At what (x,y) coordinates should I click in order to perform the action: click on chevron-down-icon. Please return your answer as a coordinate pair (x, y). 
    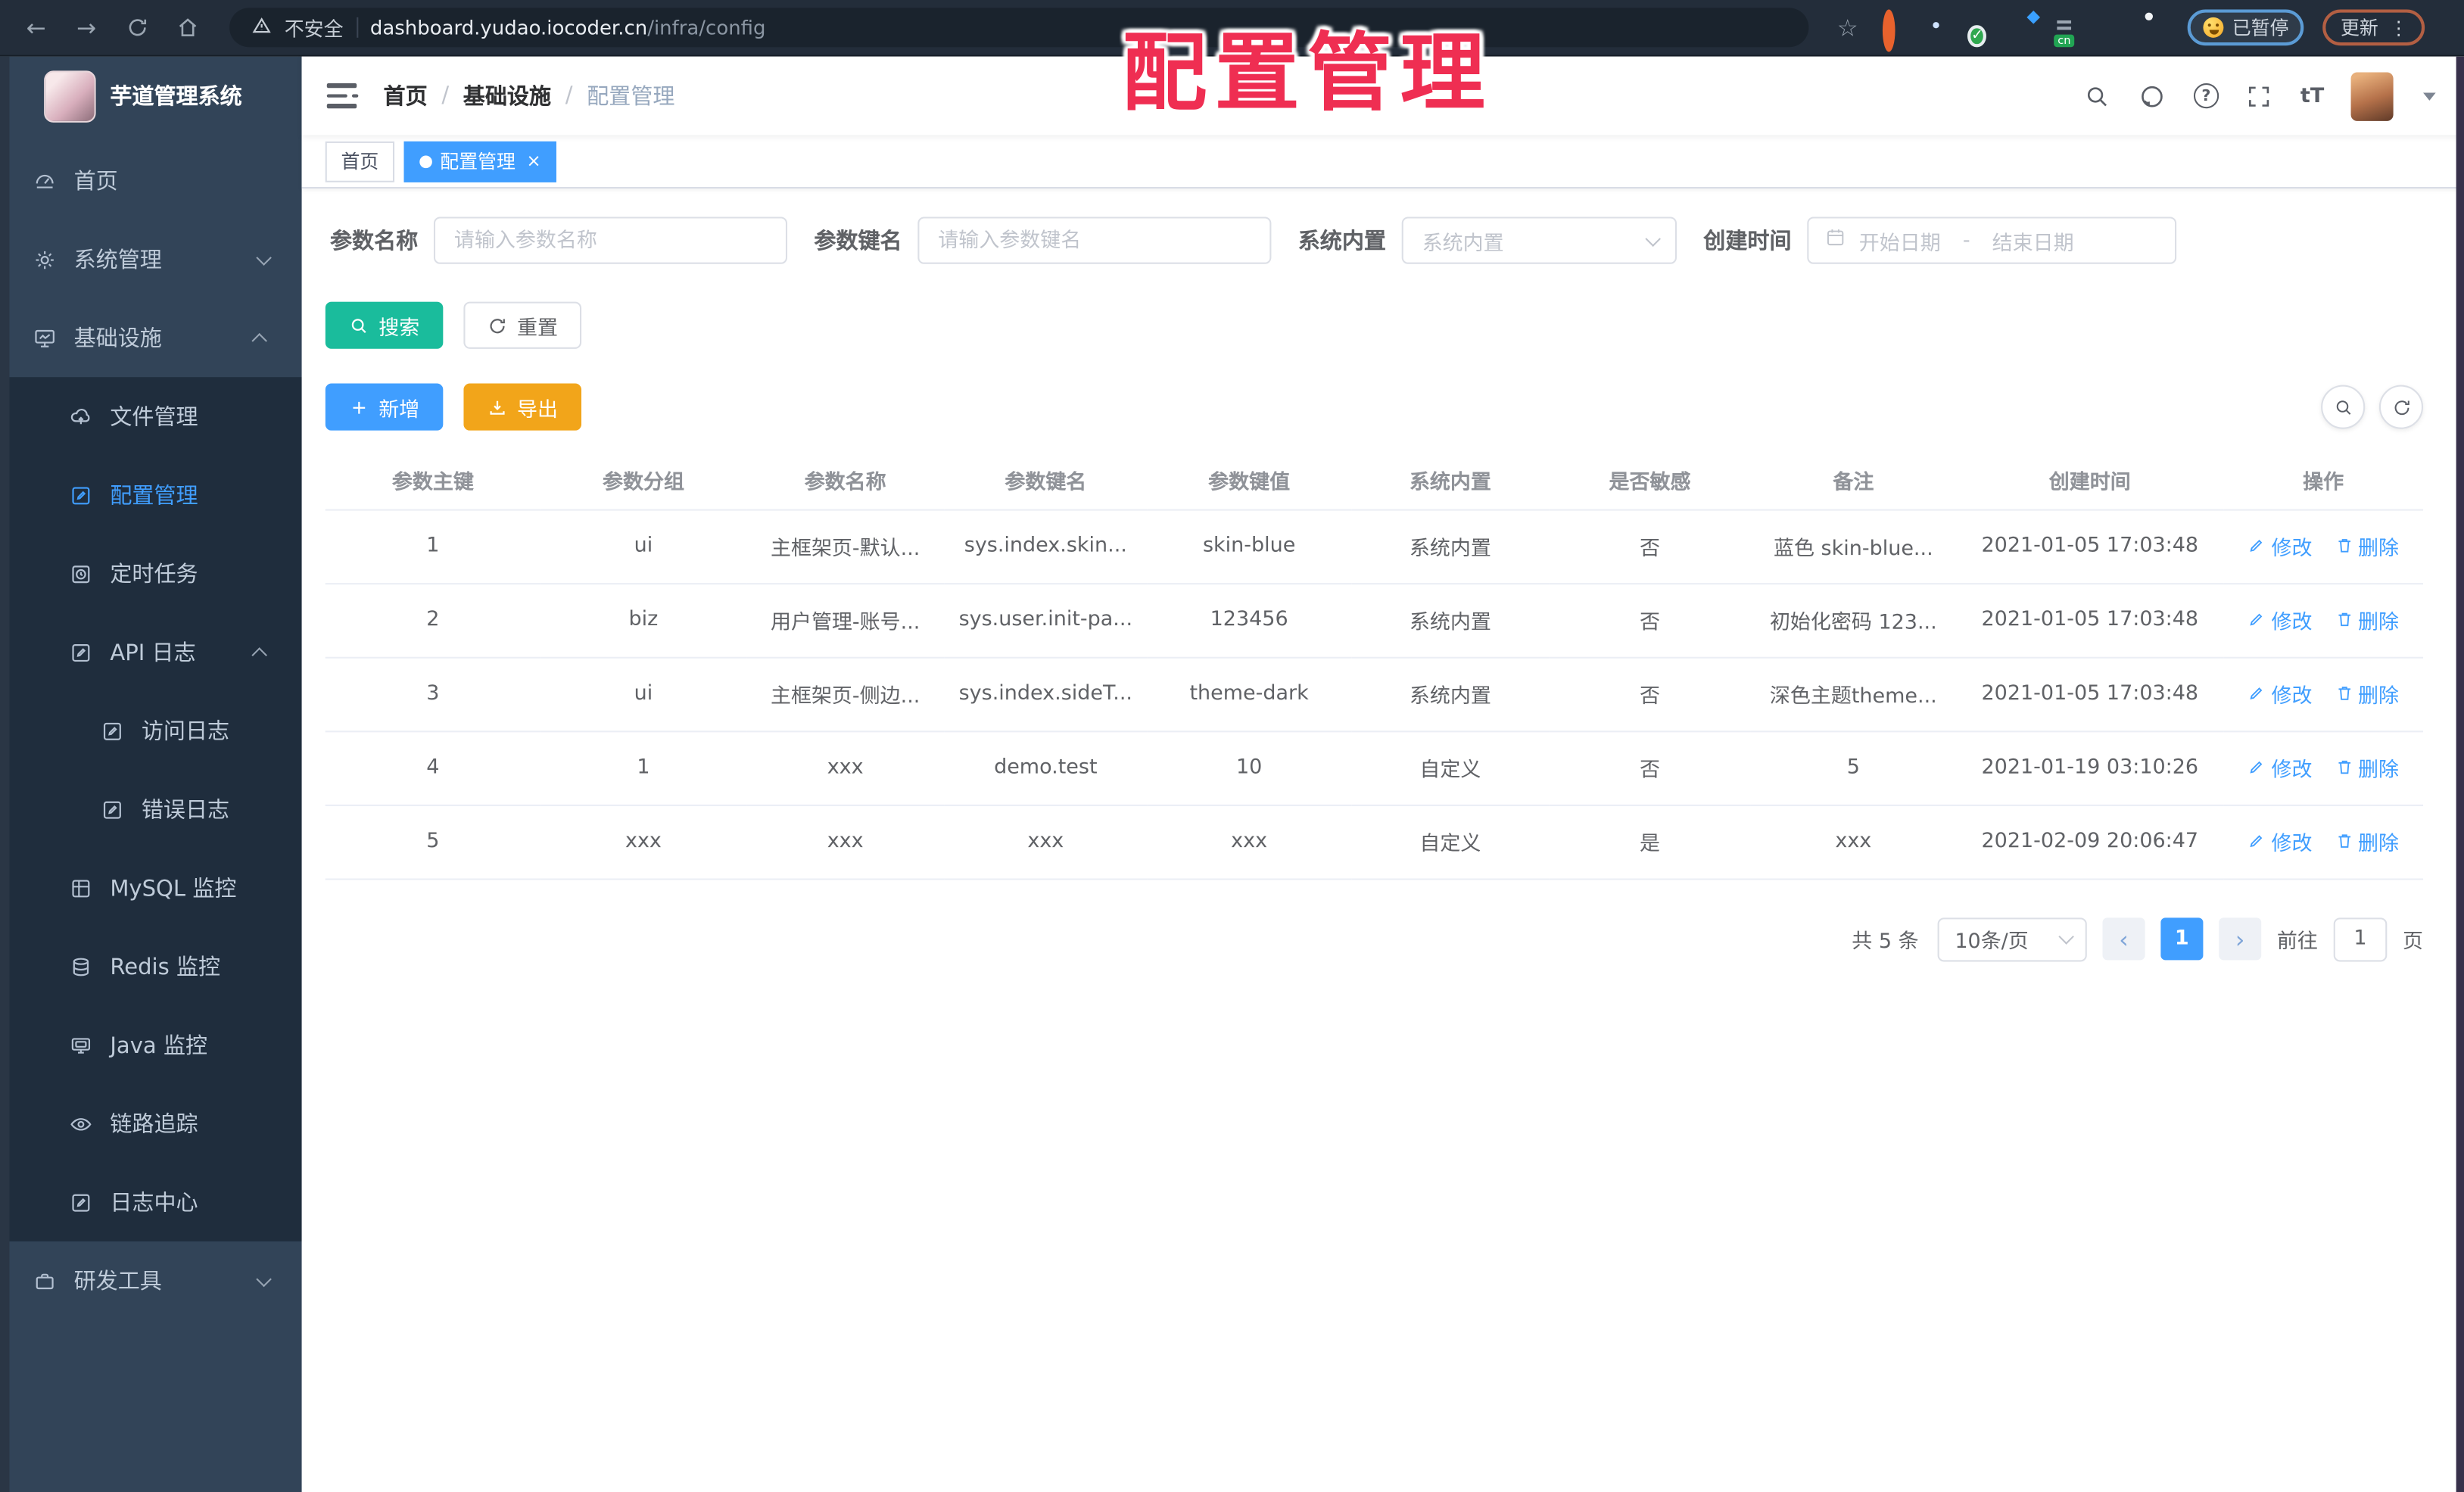
    Looking at the image, I should click on (264, 257).